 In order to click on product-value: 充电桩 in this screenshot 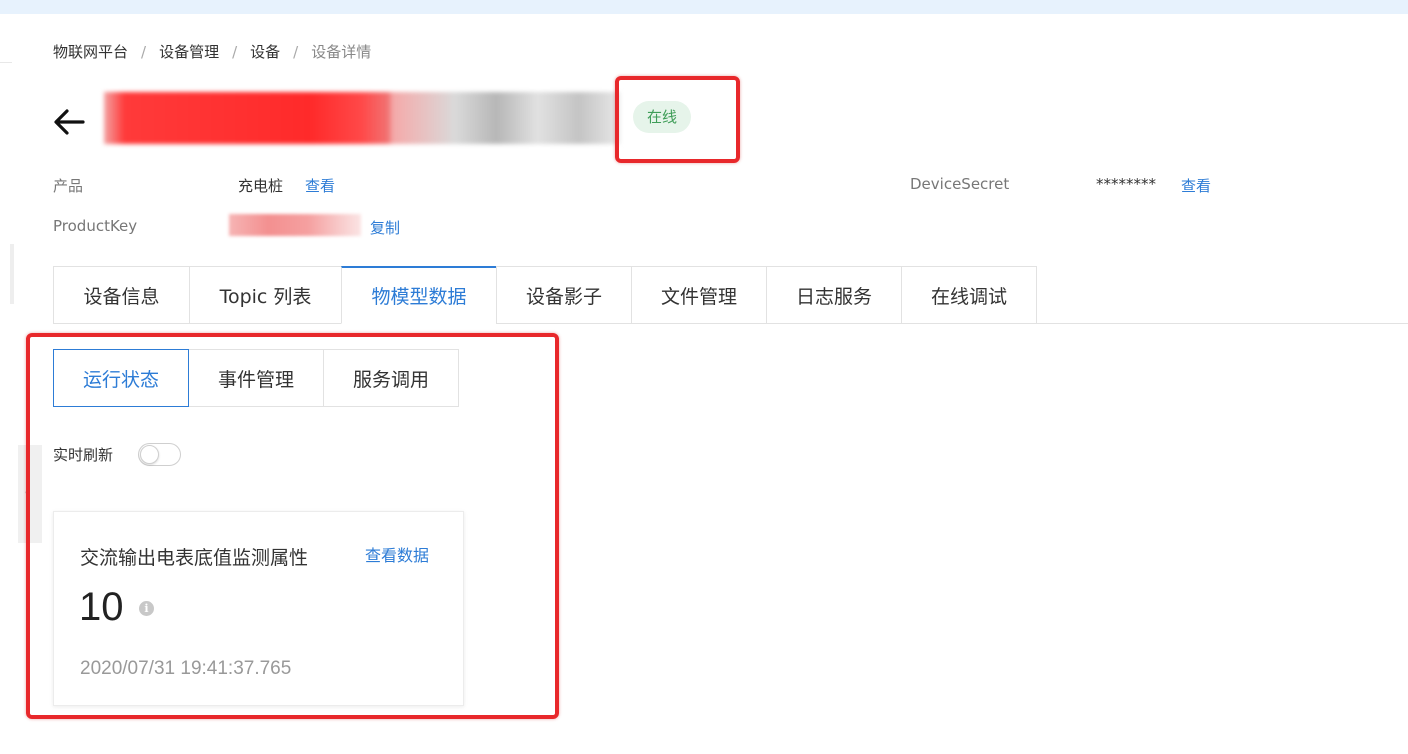, I will do `click(261, 186)`.